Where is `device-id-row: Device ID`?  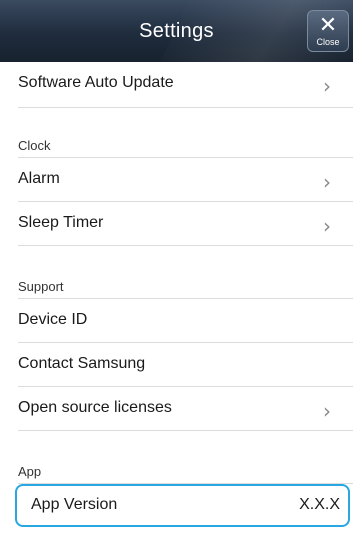
device-id-row: Device ID is located at coordinates (185, 321).